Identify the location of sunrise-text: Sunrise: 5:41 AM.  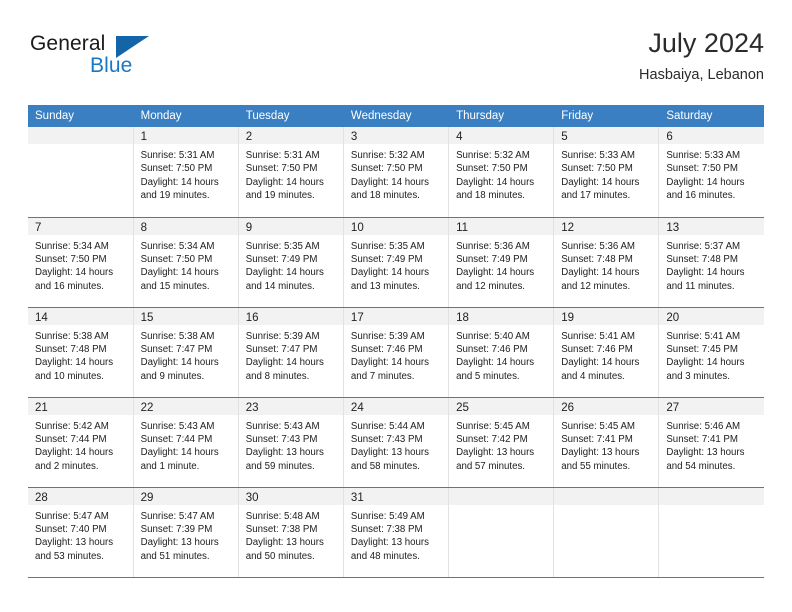
(598, 336).